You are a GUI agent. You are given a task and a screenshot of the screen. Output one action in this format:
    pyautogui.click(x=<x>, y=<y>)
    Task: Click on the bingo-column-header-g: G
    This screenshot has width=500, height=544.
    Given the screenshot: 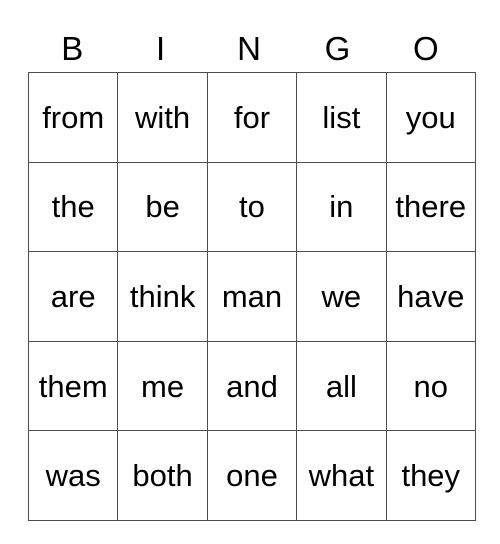 What is the action you would take?
    pyautogui.click(x=337, y=48)
    